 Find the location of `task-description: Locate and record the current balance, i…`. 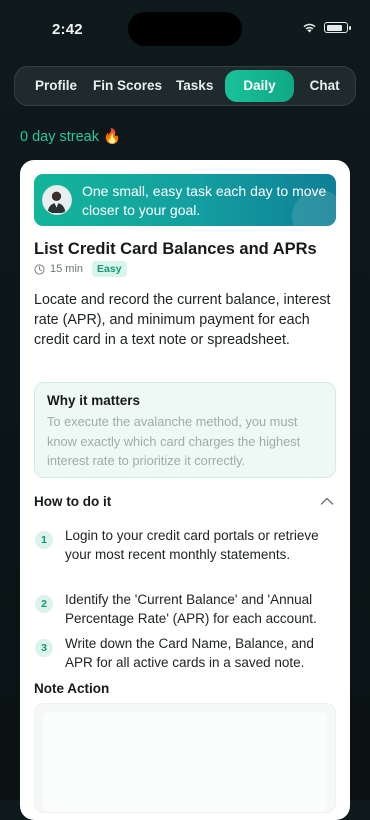

task-description: Locate and record the current balance, i… is located at coordinates (182, 320).